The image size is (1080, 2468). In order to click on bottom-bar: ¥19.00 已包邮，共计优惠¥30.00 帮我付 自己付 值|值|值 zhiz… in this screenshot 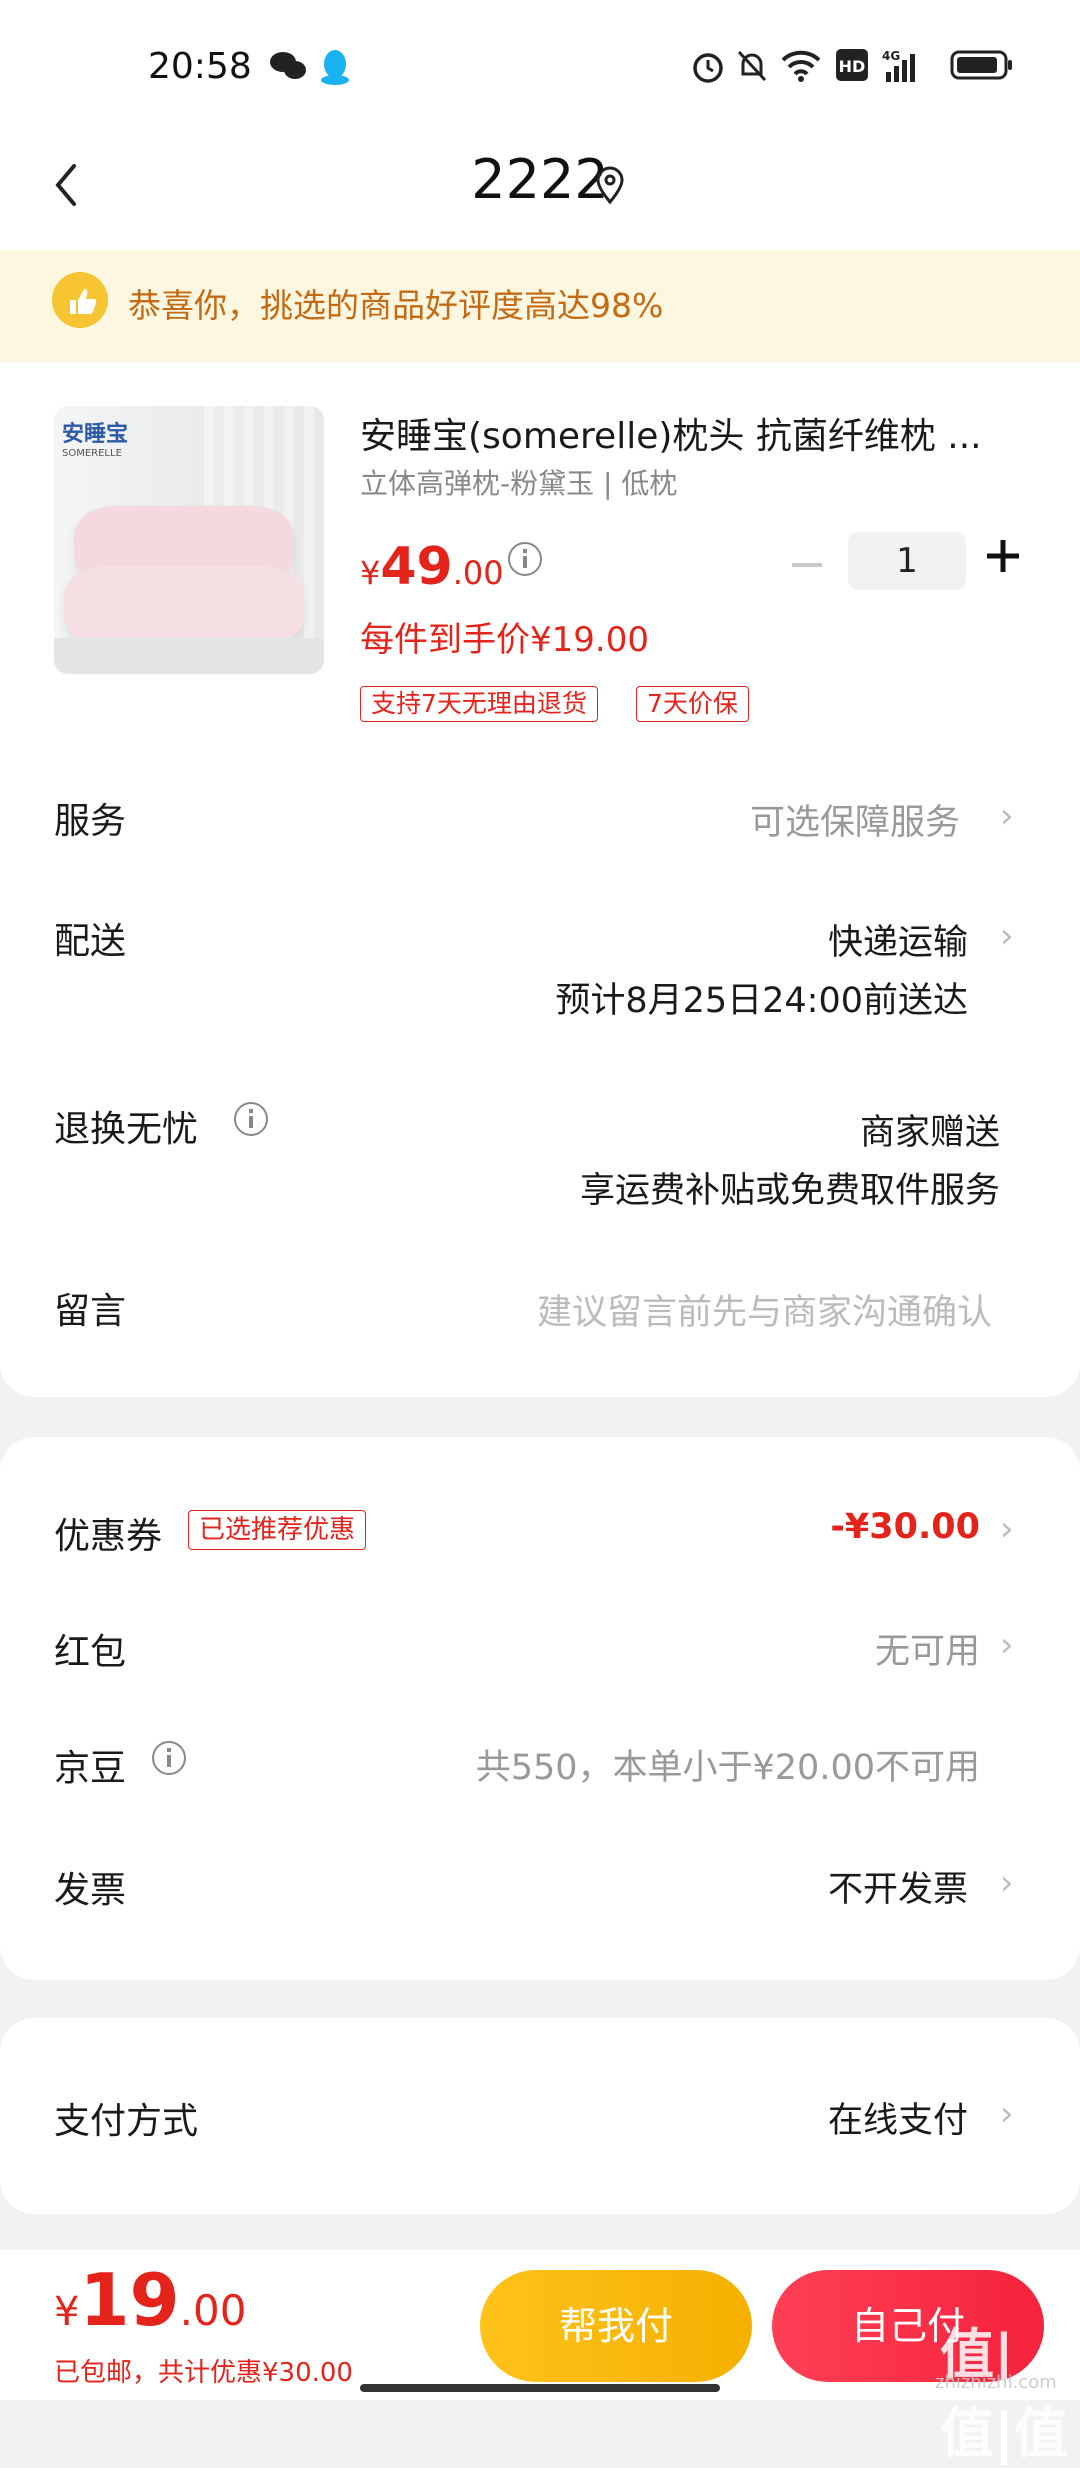, I will do `click(540, 2357)`.